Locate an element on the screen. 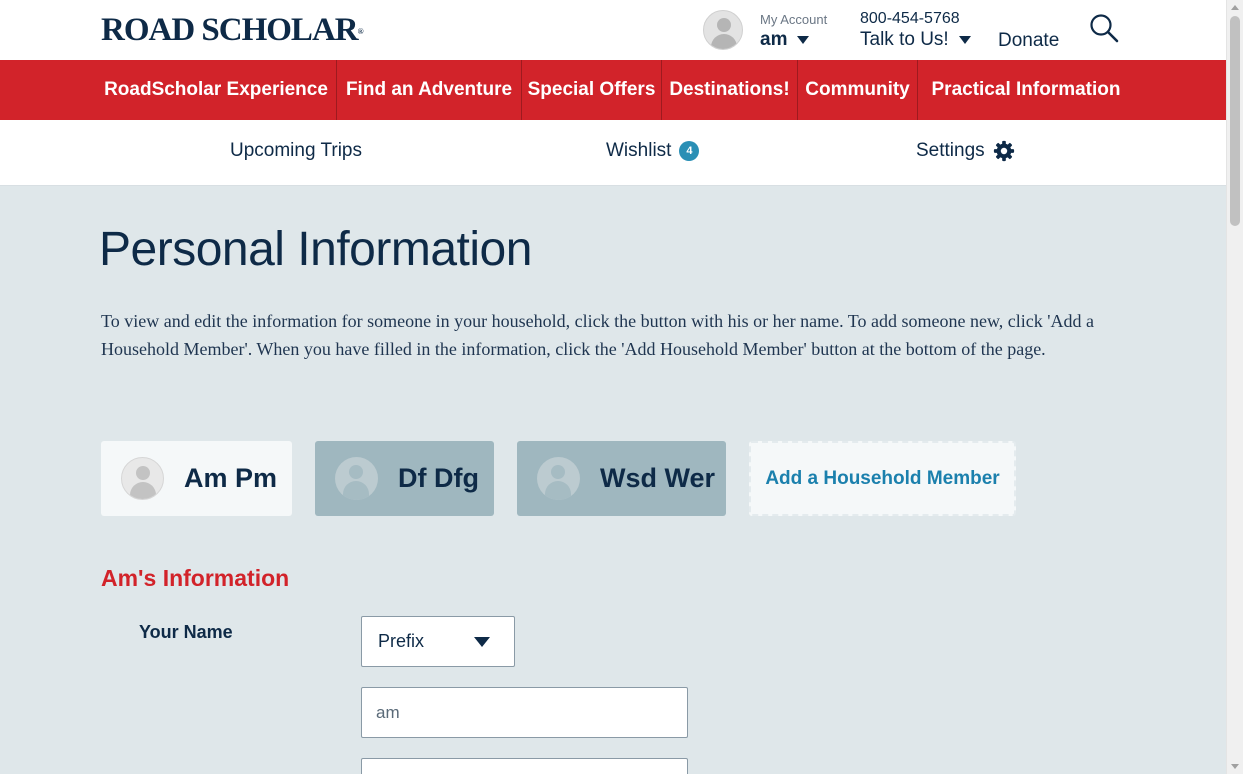 The image size is (1243, 774). member-name: Wsd Wer is located at coordinates (658, 478).